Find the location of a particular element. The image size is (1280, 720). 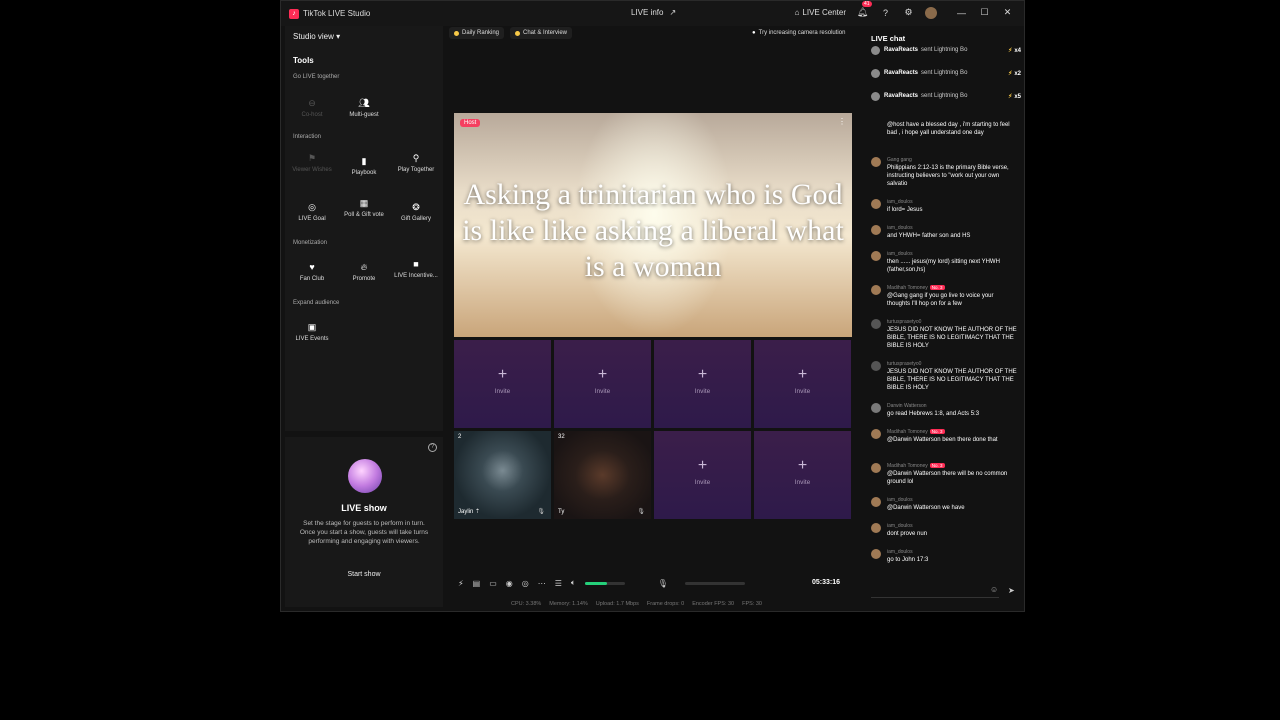

live-info-button: LIVE info ↗ is located at coordinates (653, 12).